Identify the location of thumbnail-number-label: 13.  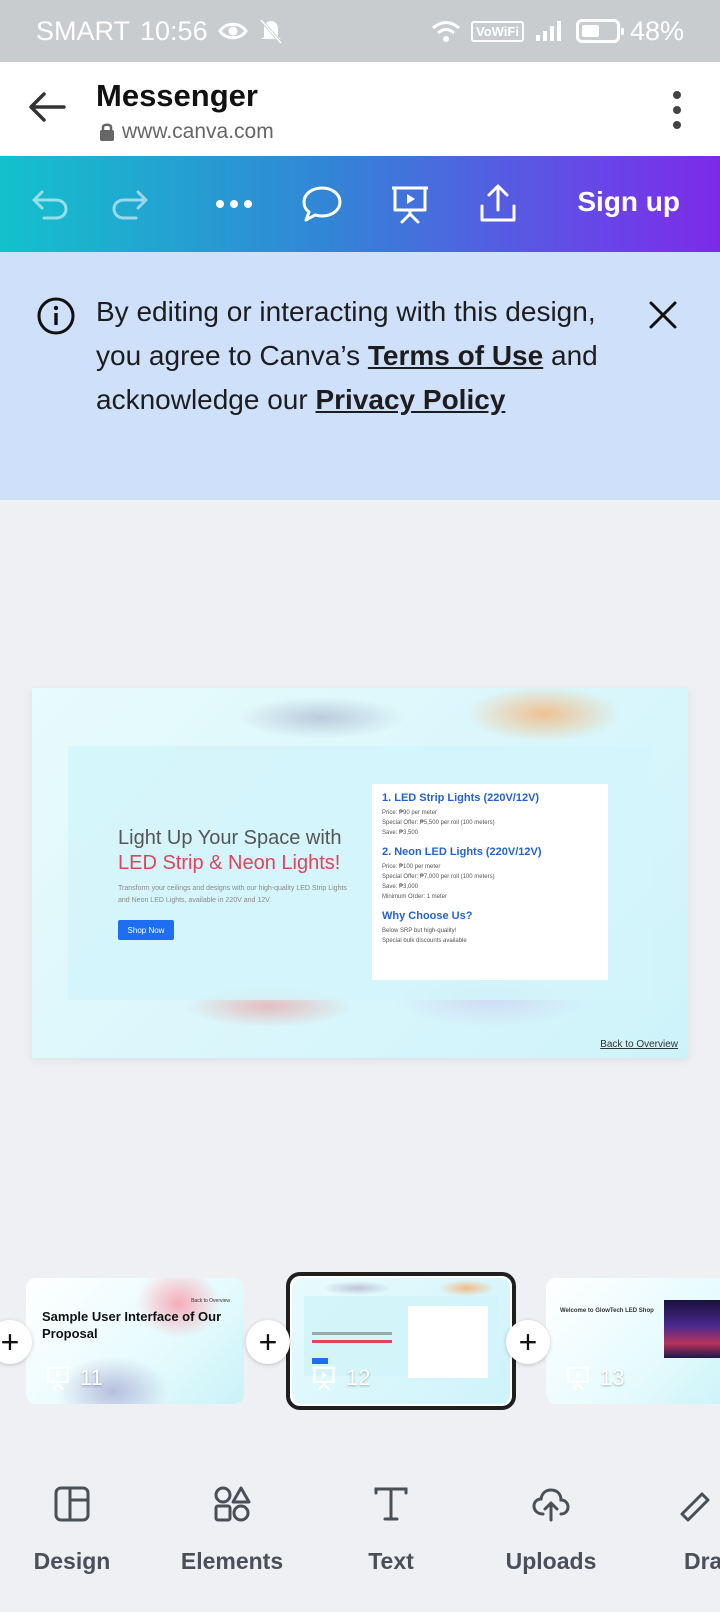
(612, 1377).